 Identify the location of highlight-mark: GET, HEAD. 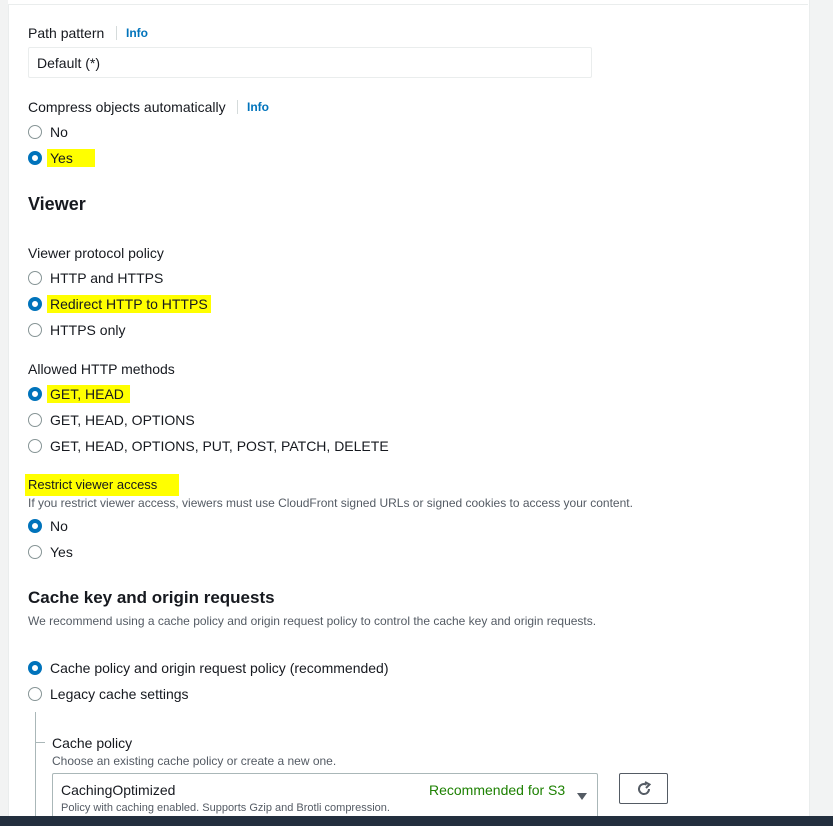
(88, 394).